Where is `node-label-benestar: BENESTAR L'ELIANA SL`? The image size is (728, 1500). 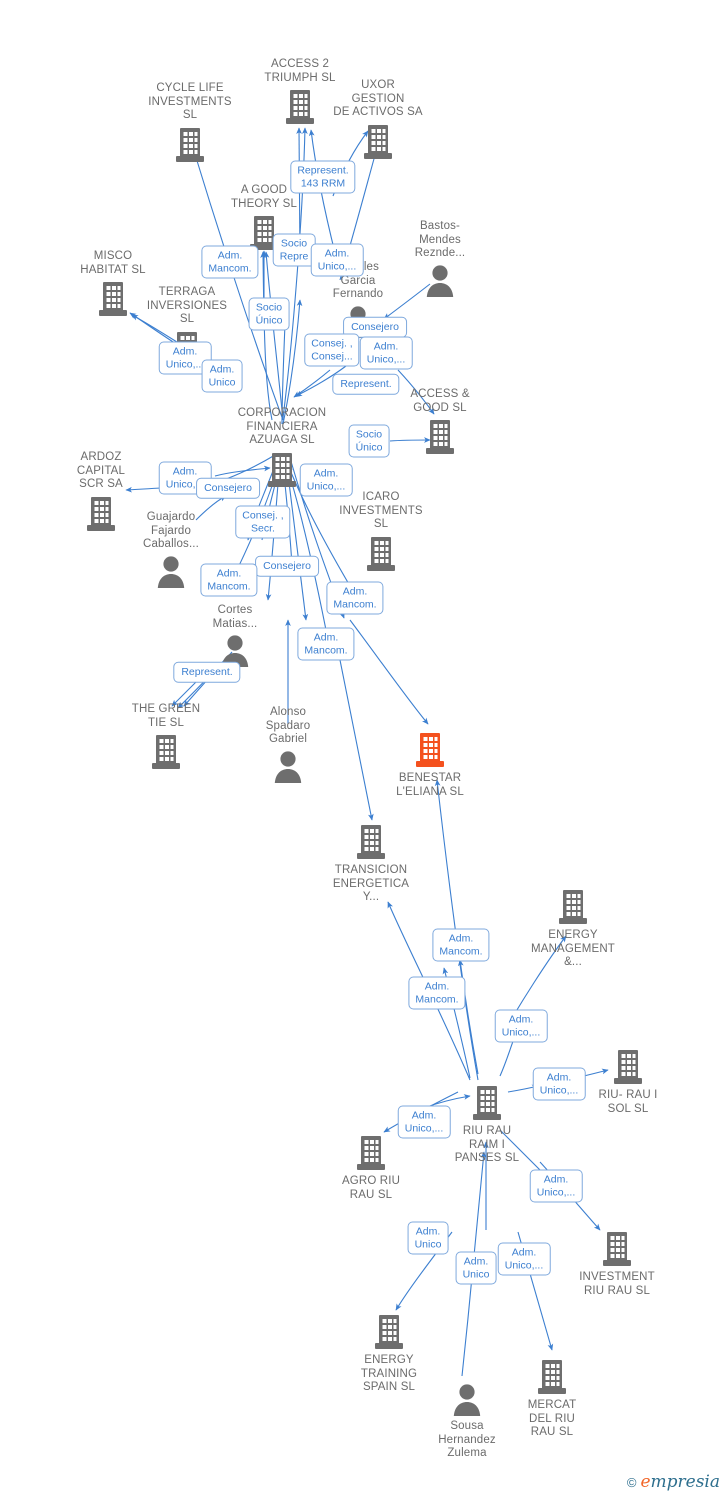
node-label-benestar: BENESTAR L'ELIANA SL is located at coordinates (430, 785).